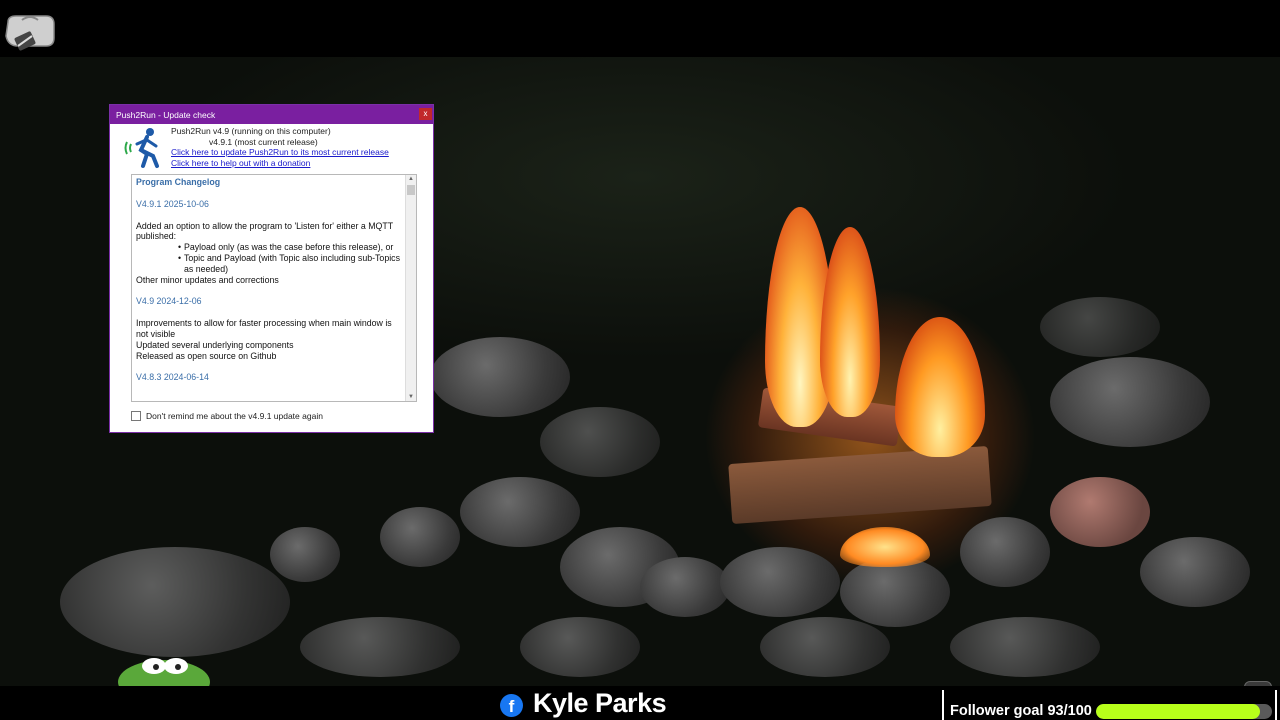 The width and height of the screenshot is (1280, 720). Describe the element at coordinates (207, 279) in the screenshot. I see `release-text: Other minor updates and corrections` at that location.